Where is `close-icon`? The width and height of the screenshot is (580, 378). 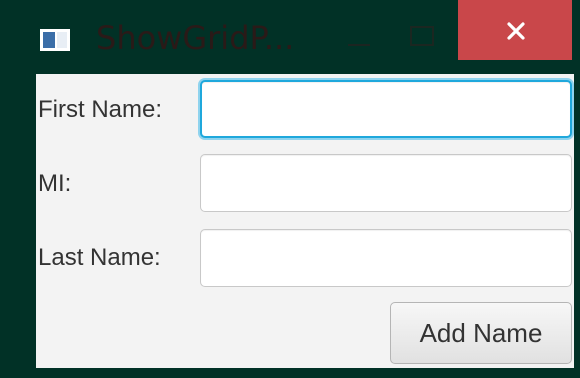 close-icon is located at coordinates (516, 31).